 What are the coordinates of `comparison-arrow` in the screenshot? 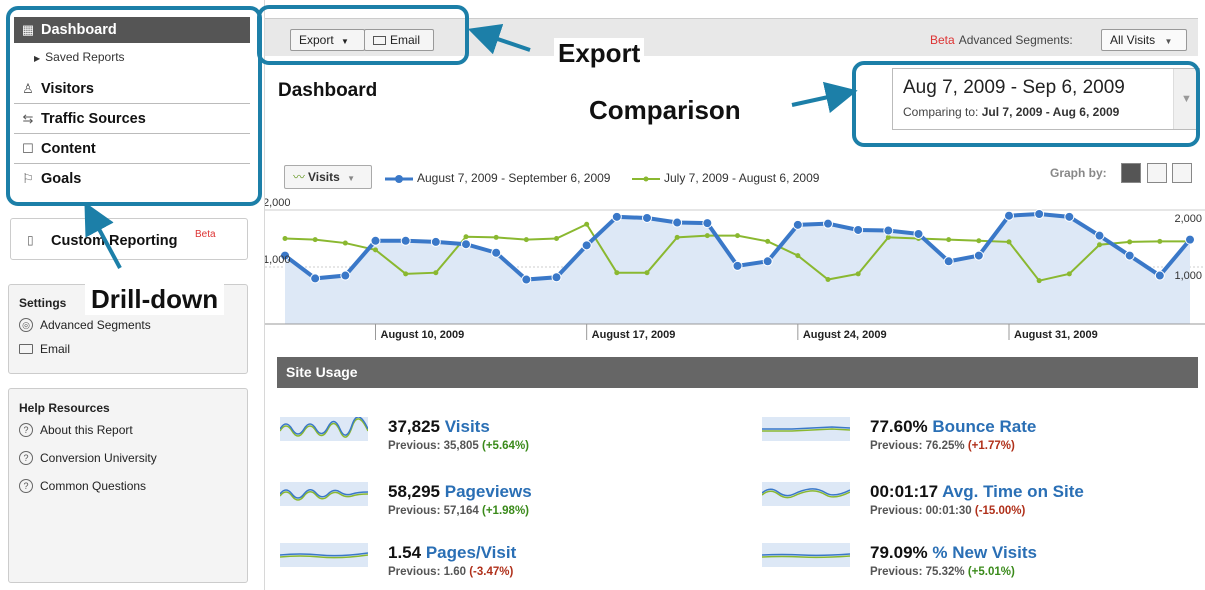 It's located at (824, 97).